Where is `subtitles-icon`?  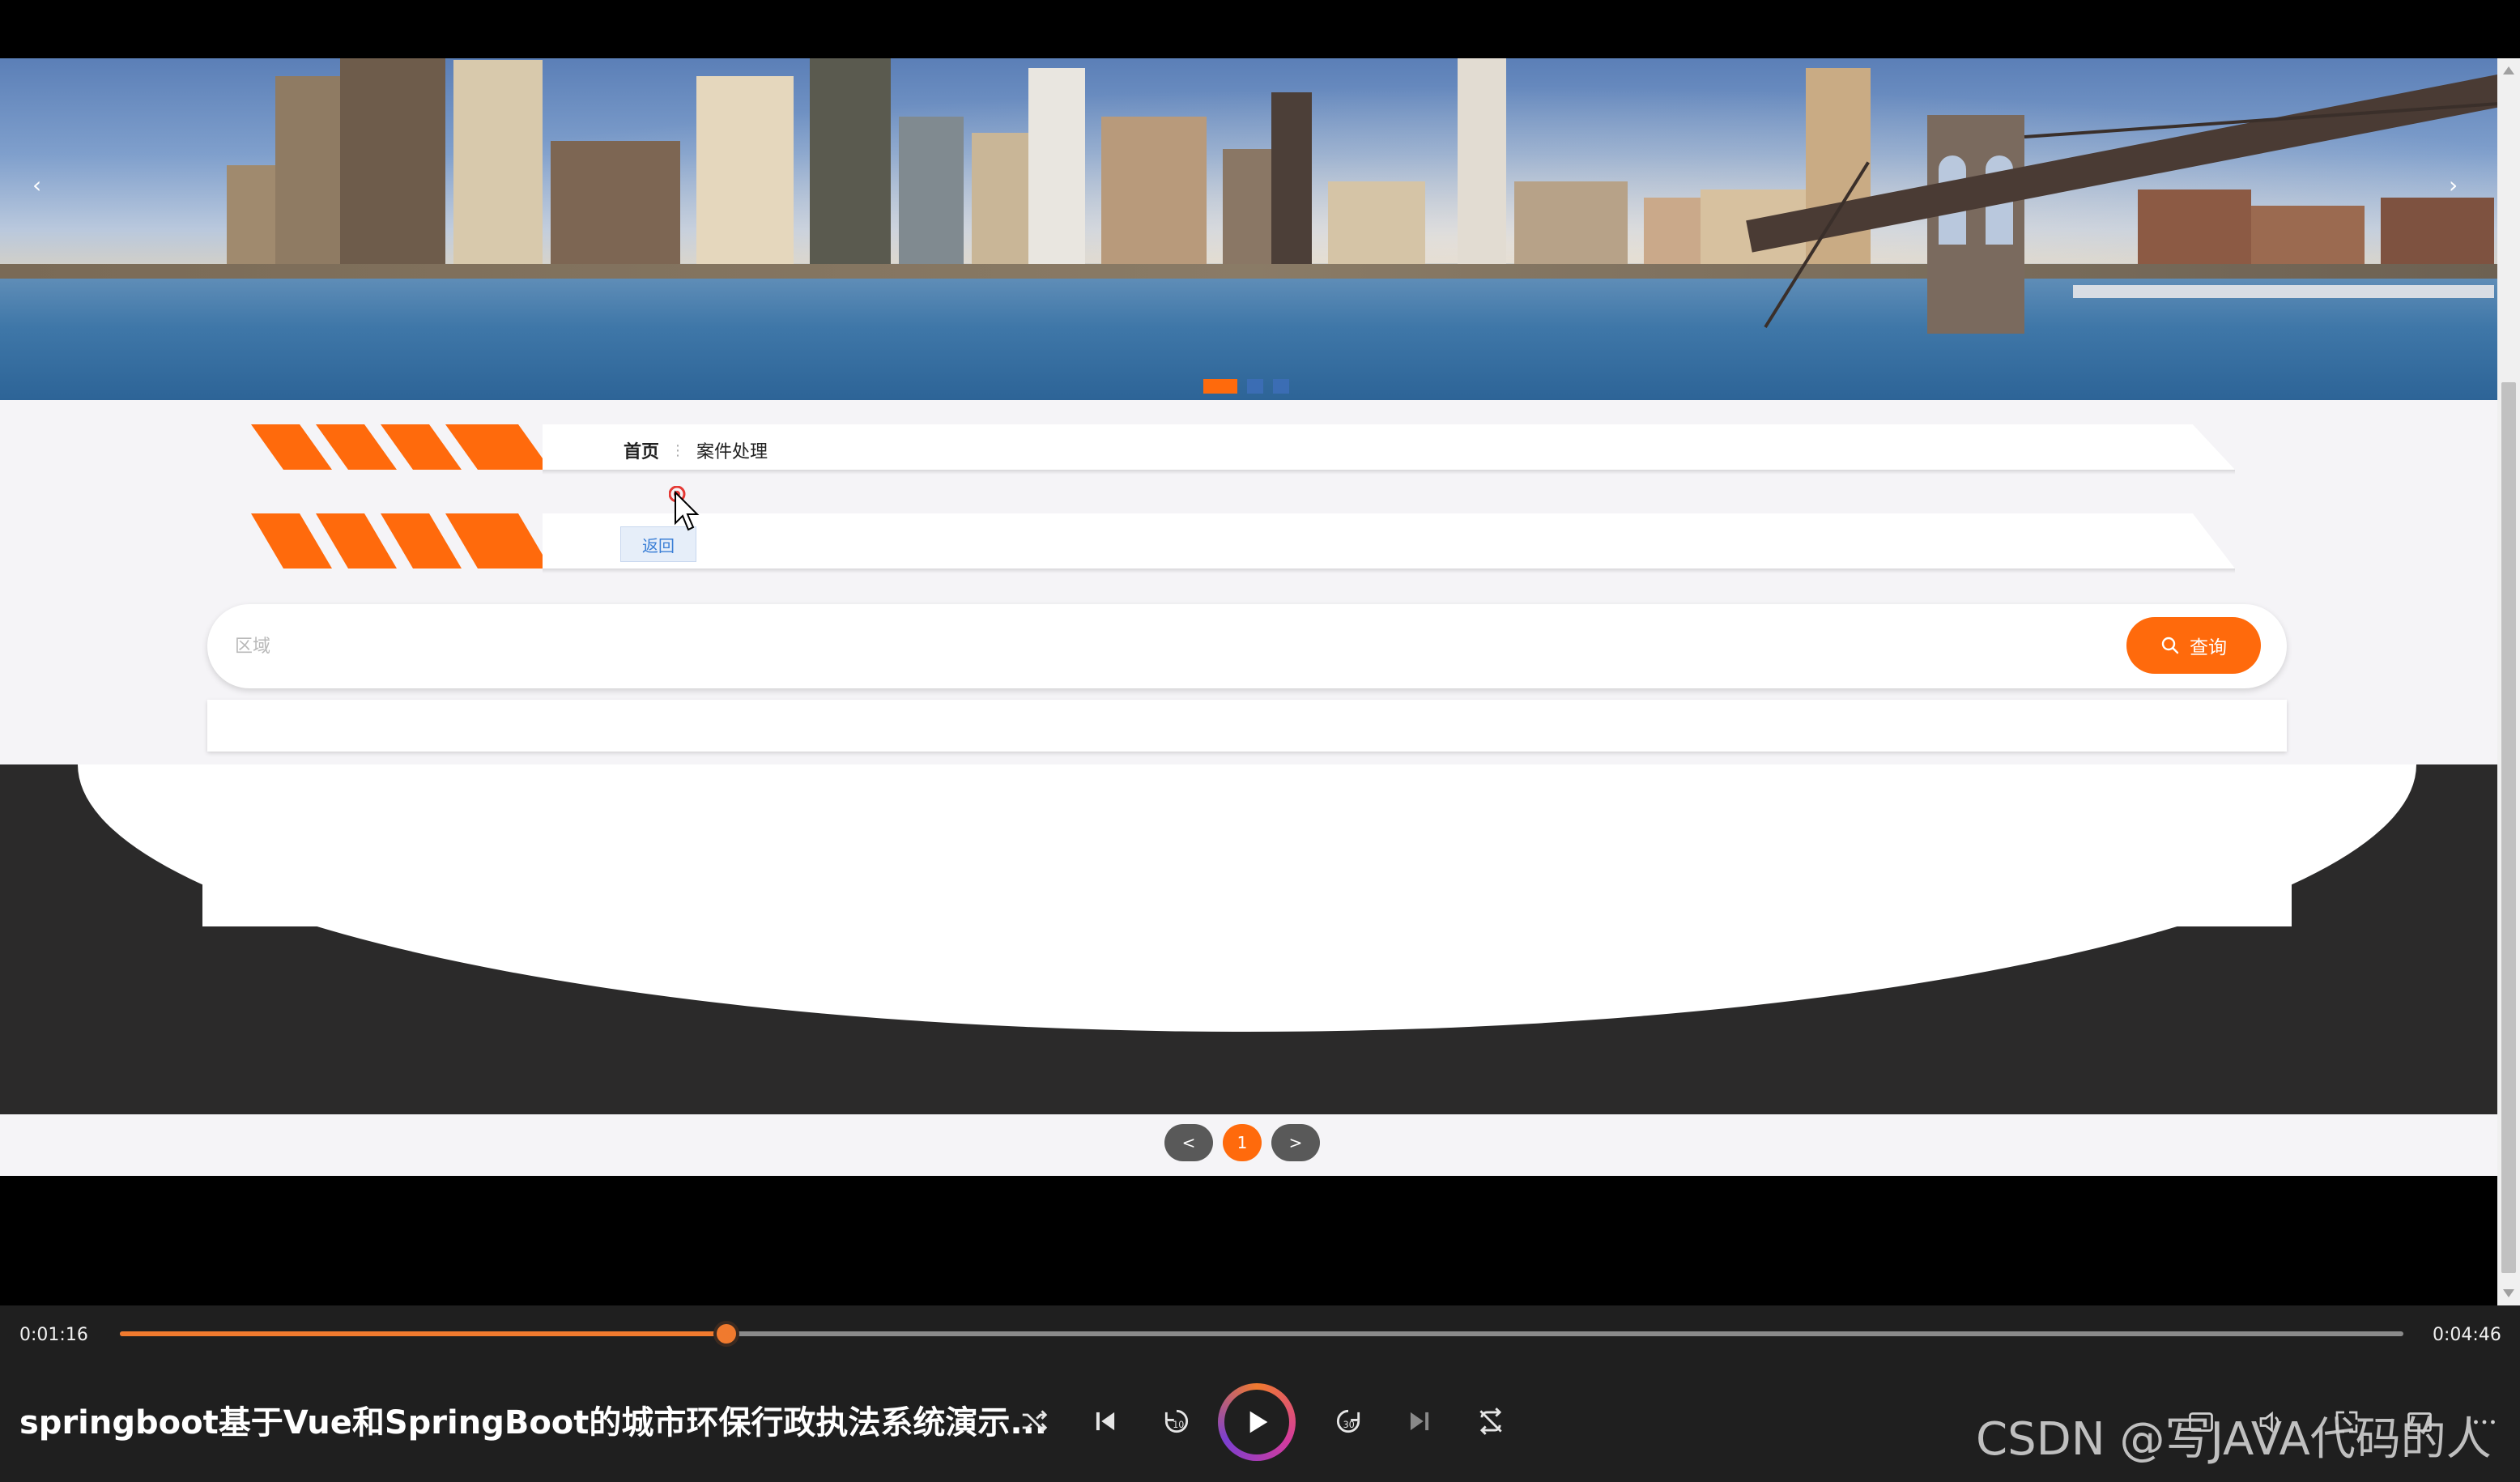 subtitles-icon is located at coordinates (2201, 1422).